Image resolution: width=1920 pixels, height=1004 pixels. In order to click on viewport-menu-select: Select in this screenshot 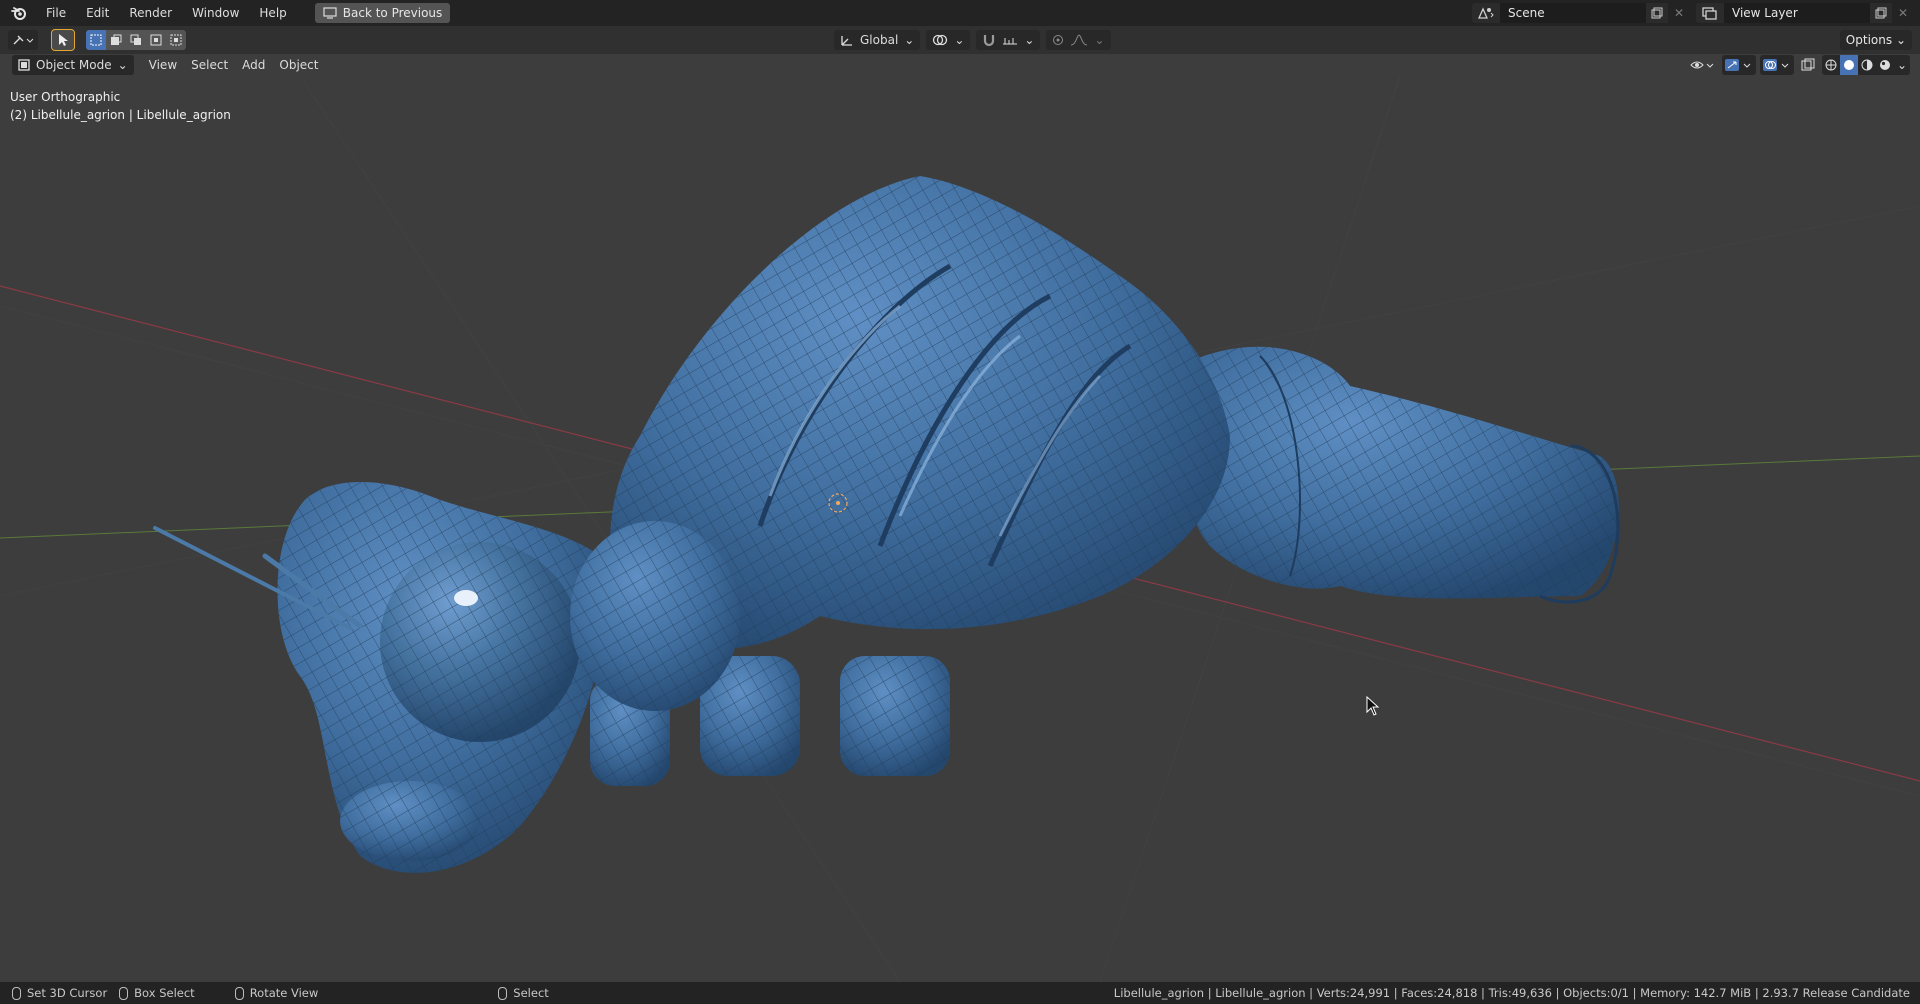, I will do `click(209, 65)`.